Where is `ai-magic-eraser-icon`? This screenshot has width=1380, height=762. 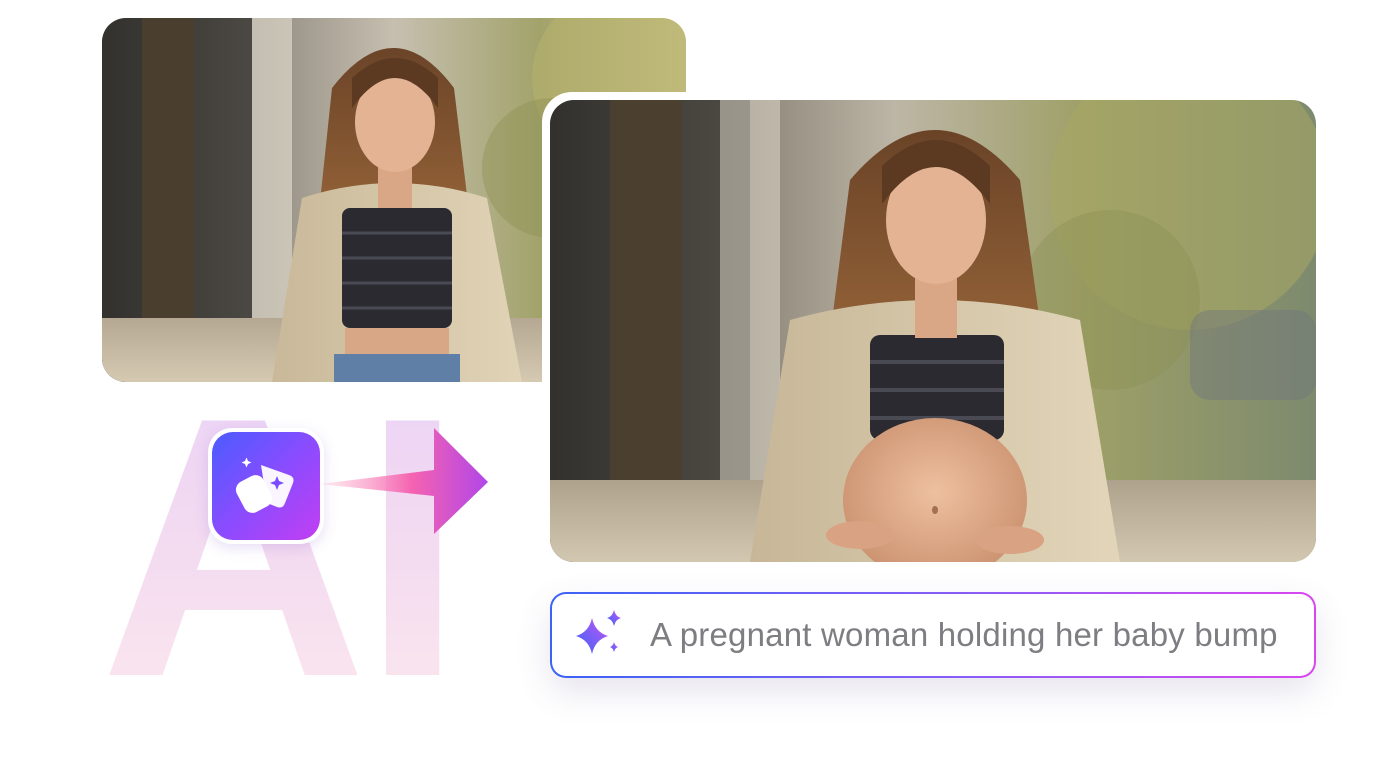
ai-magic-eraser-icon is located at coordinates (266, 486).